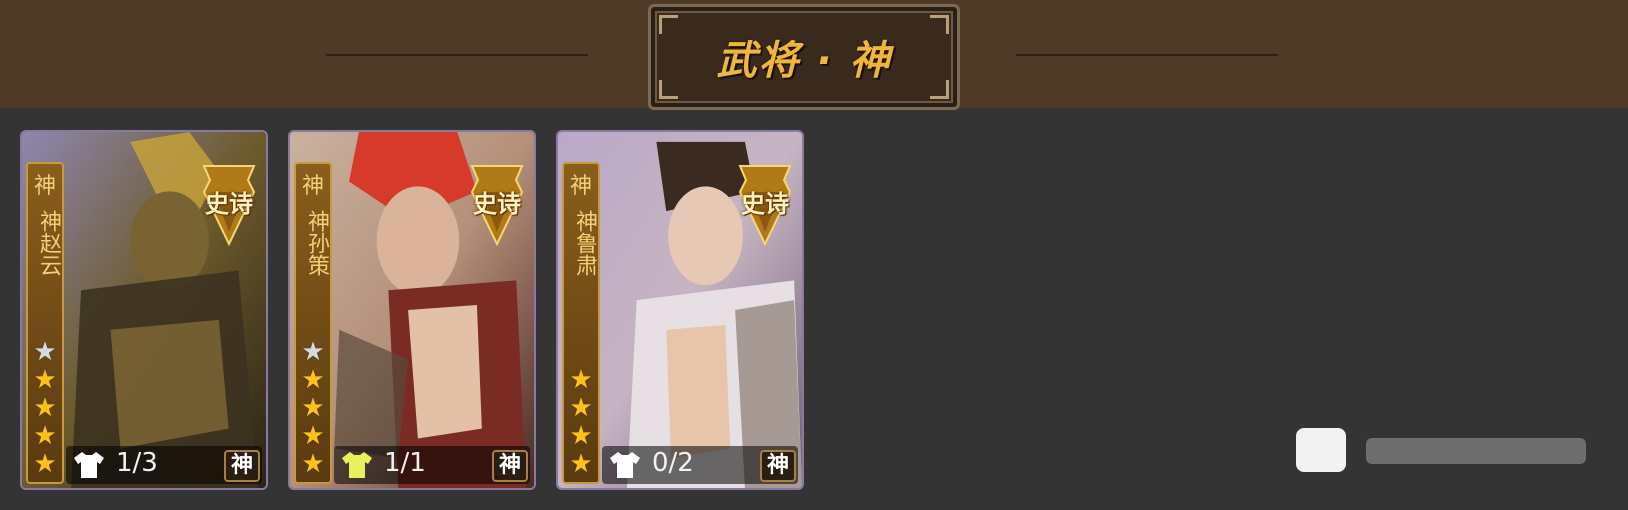  Describe the element at coordinates (144, 310) in the screenshot. I see `general-card: 神 神赵云 ★ ★ ★ ★ ★ 史诗 1/3 神` at that location.